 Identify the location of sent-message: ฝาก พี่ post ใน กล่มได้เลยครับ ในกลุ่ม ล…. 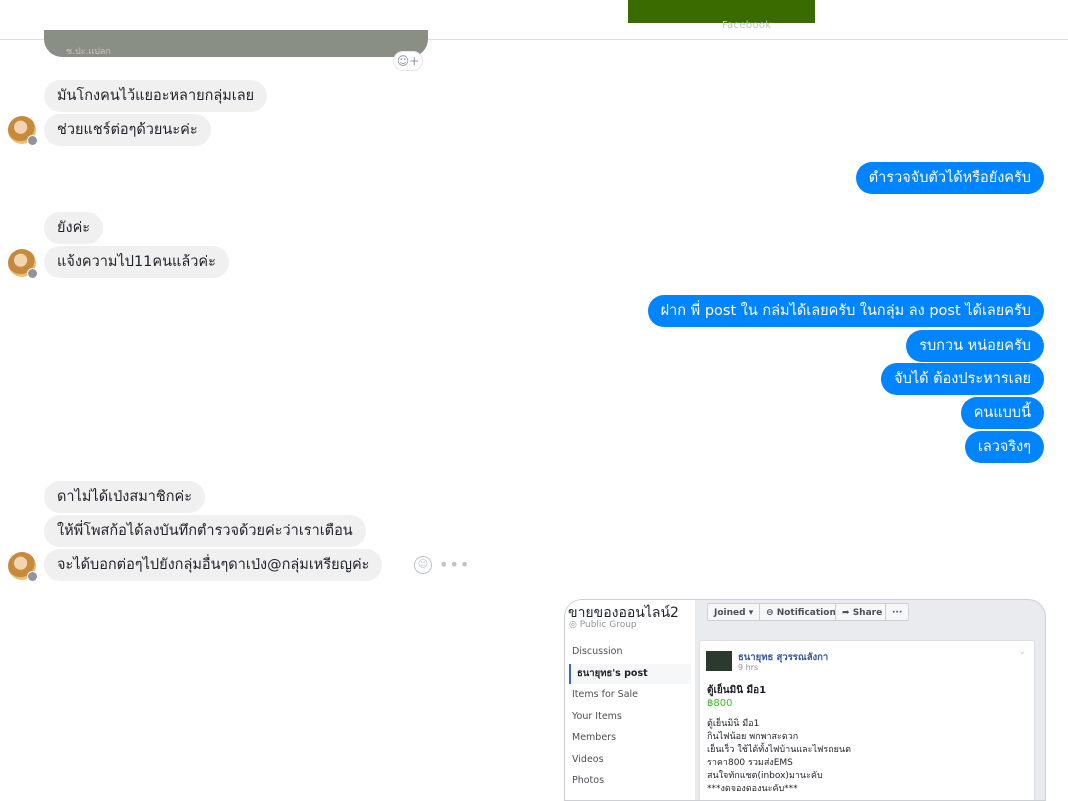
(845, 311).